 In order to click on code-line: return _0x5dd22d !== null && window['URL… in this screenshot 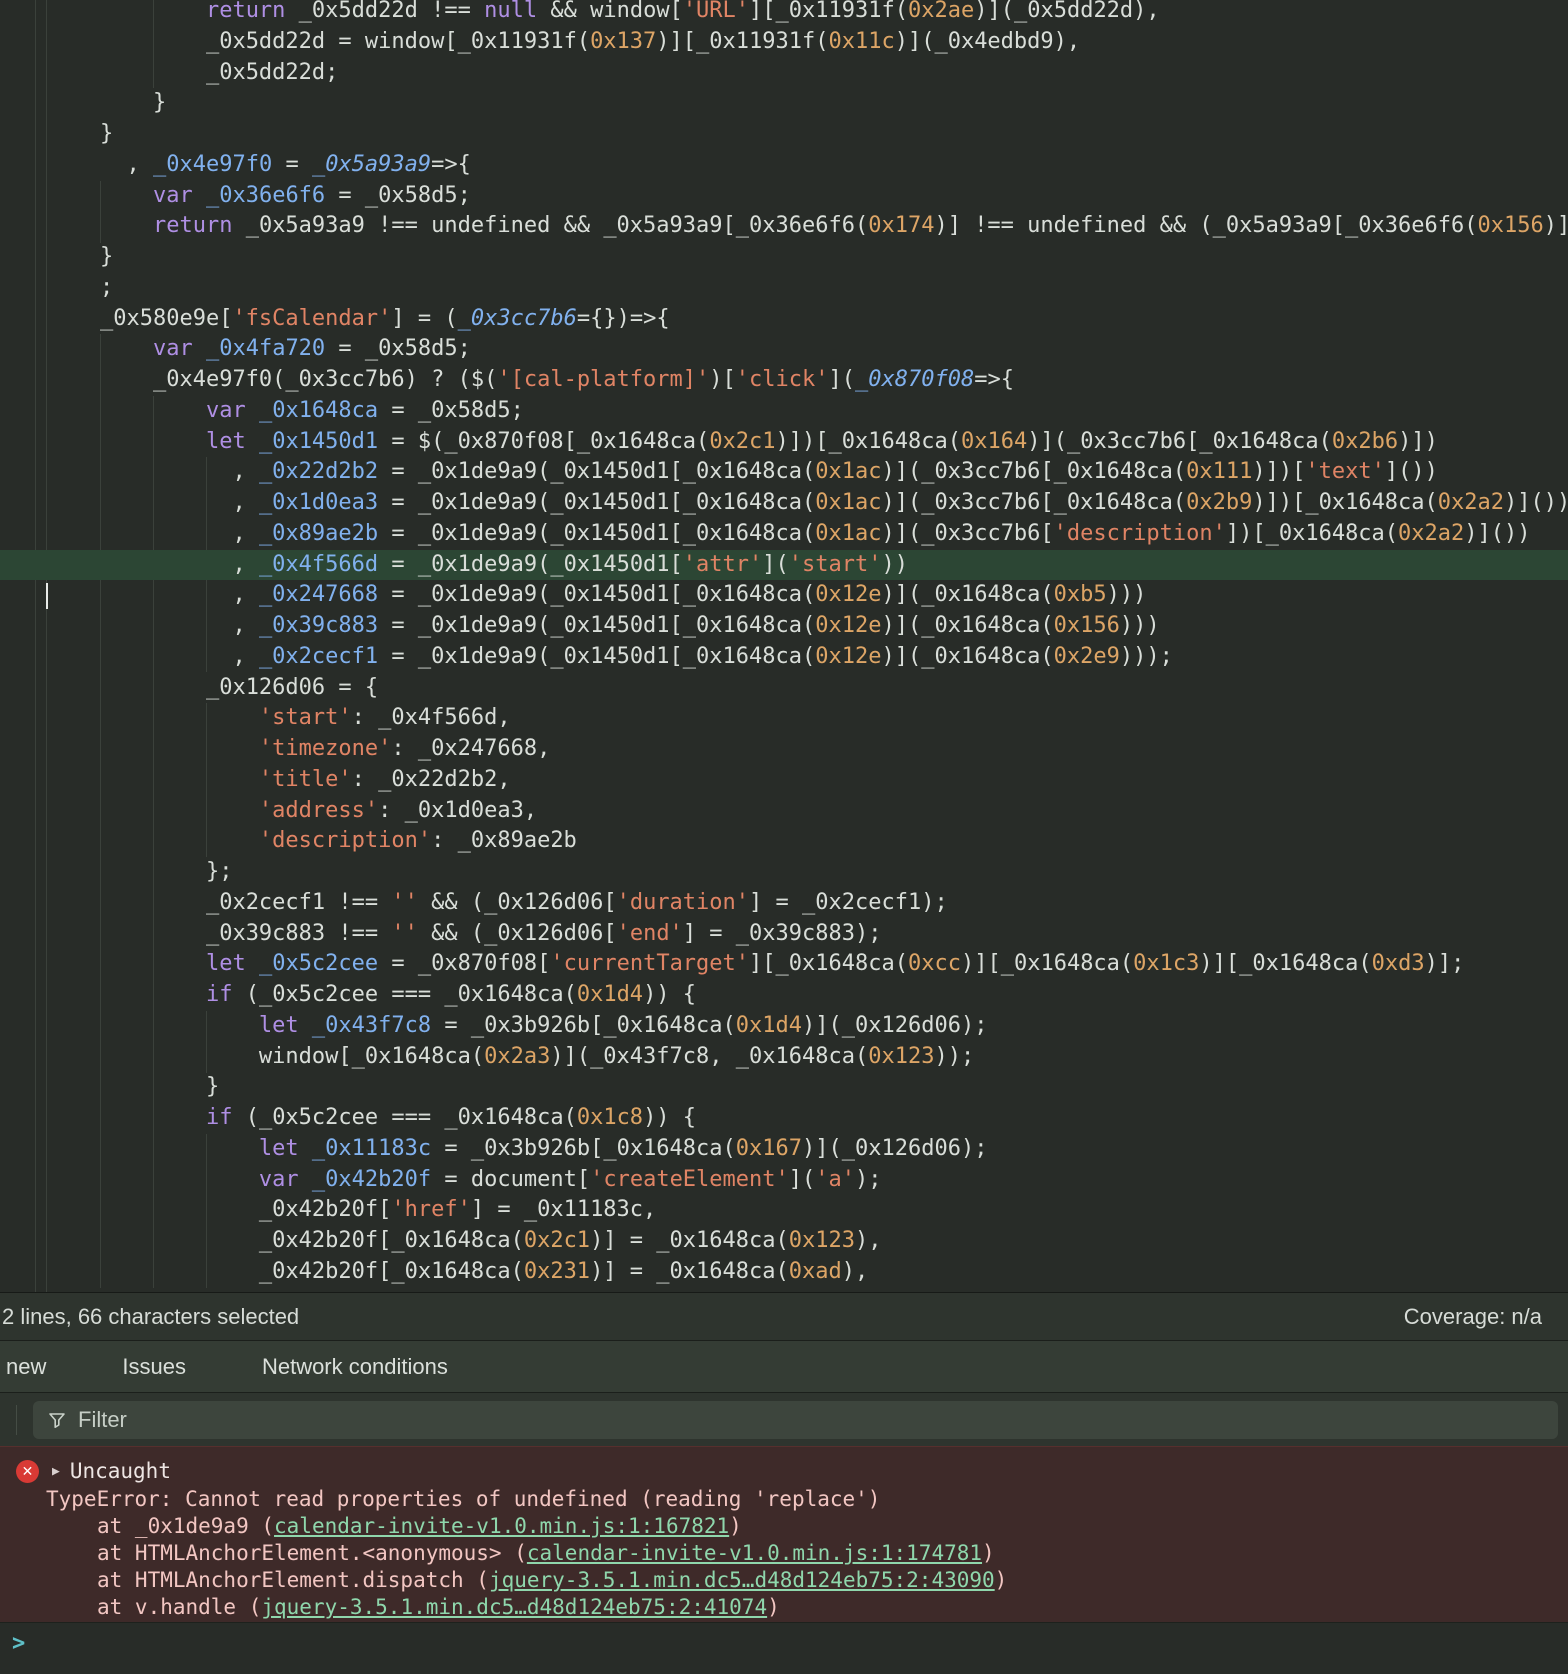, I will do `click(784, 13)`.